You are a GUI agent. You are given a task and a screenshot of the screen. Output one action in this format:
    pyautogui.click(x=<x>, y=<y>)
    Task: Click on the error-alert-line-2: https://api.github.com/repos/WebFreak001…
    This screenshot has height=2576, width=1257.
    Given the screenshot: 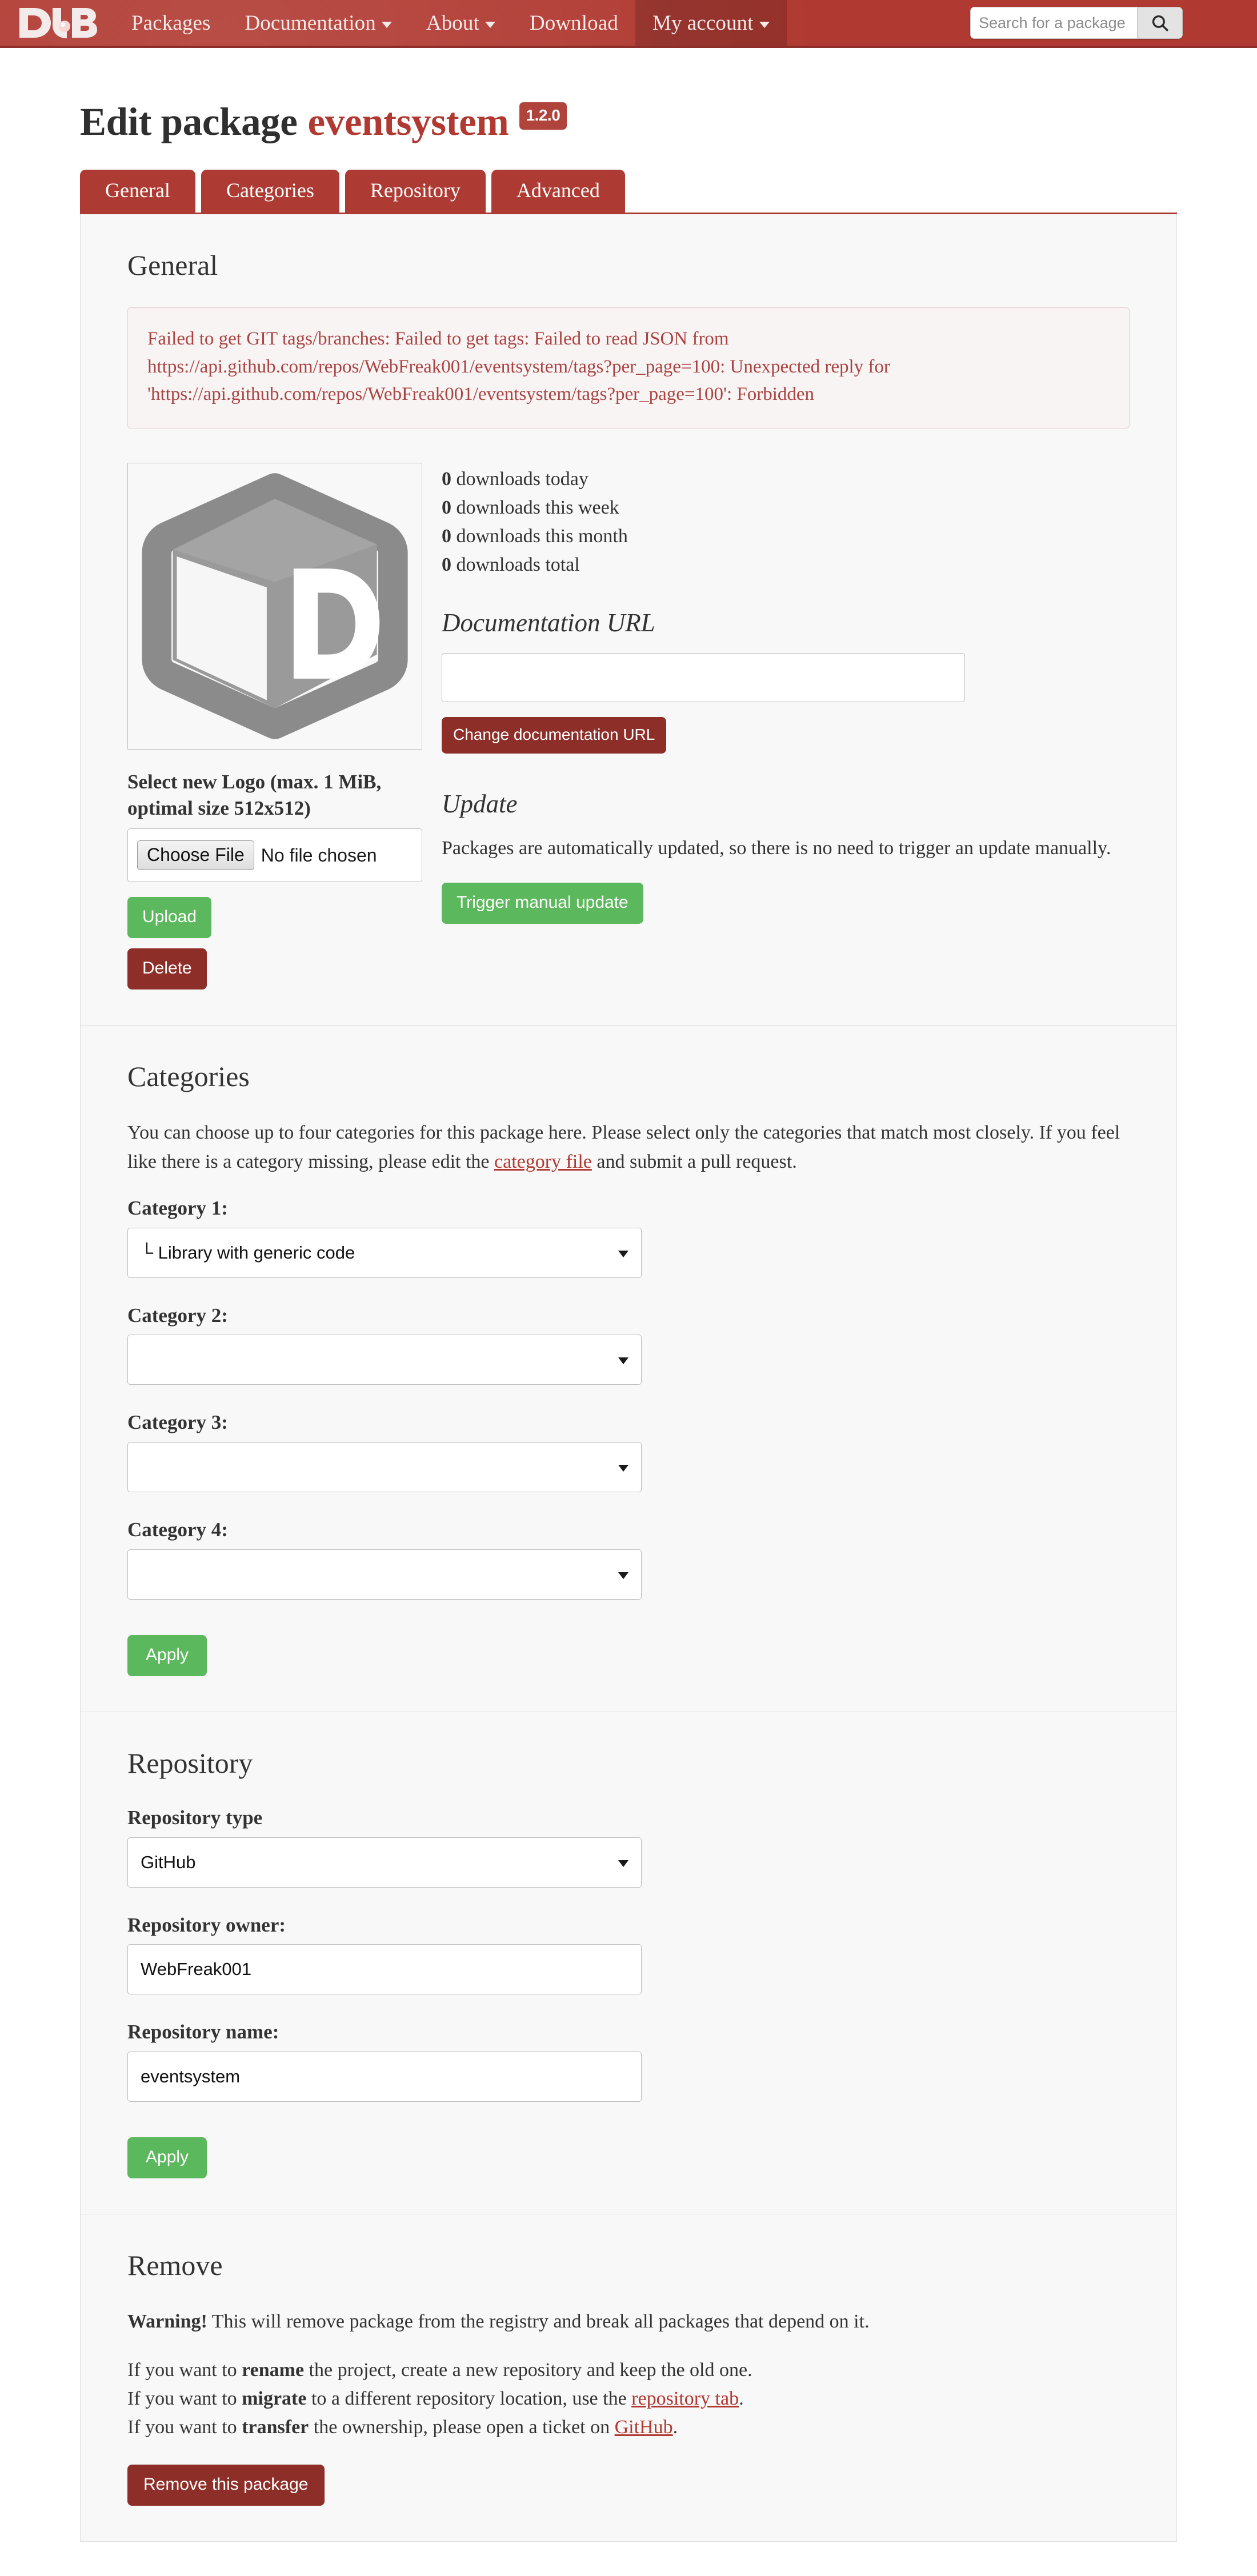 What is the action you would take?
    pyautogui.click(x=518, y=366)
    